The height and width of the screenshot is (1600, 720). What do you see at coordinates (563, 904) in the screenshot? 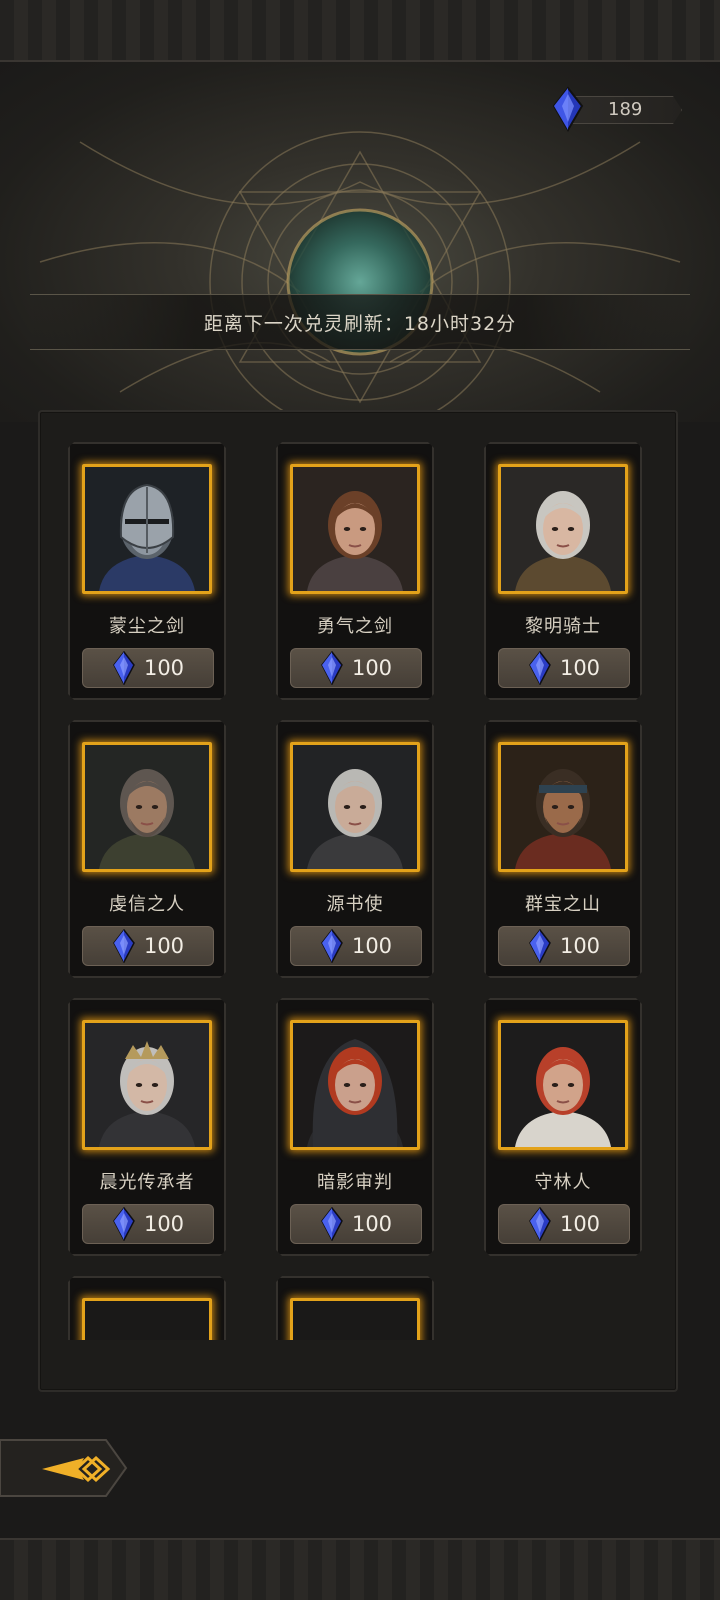
I see `hero-name: 群宝之山` at bounding box center [563, 904].